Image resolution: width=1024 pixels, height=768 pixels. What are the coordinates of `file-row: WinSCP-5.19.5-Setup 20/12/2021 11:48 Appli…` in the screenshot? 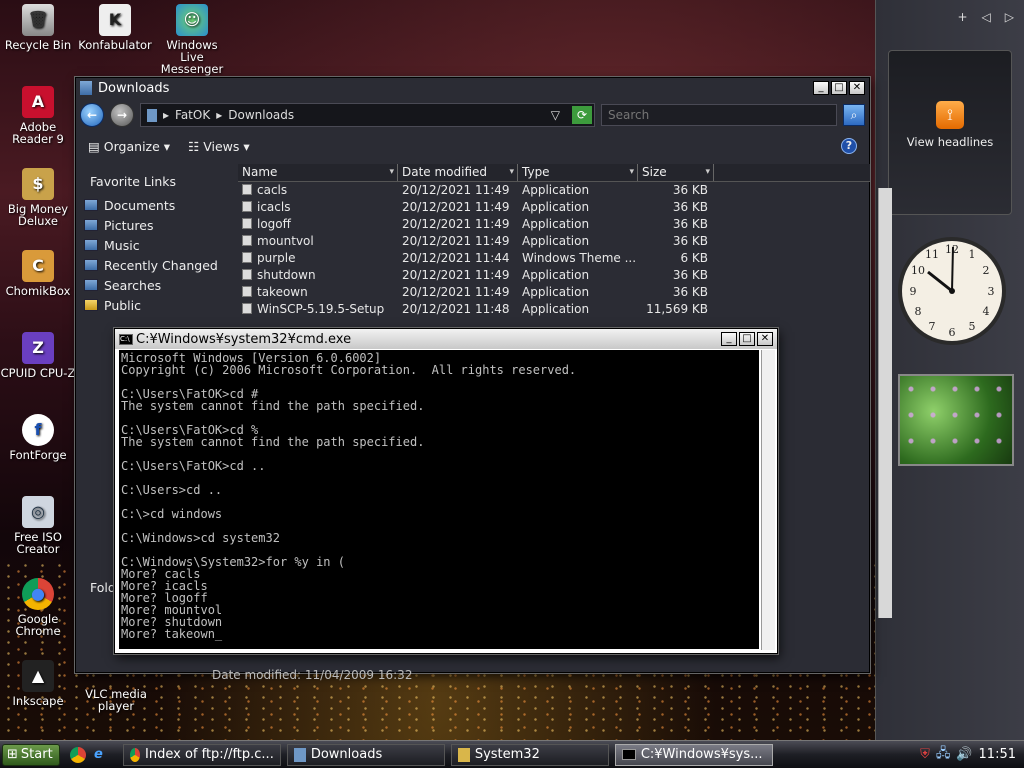 It's located at (554, 309).